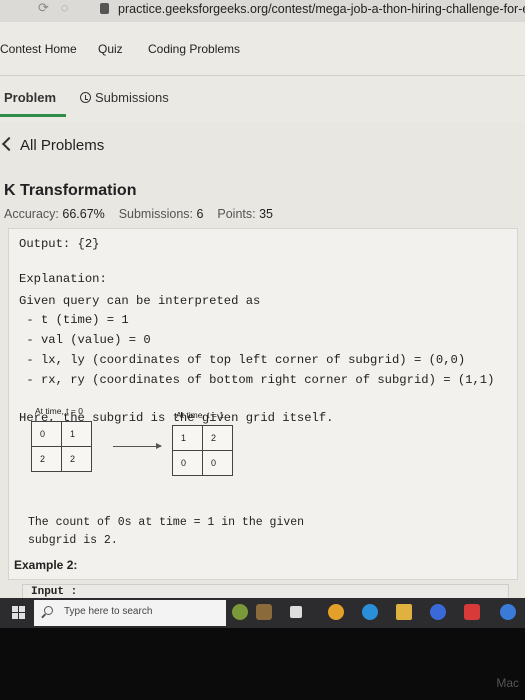 The width and height of the screenshot is (525, 700). I want to click on taskbar: Type here to search, so click(262, 613).